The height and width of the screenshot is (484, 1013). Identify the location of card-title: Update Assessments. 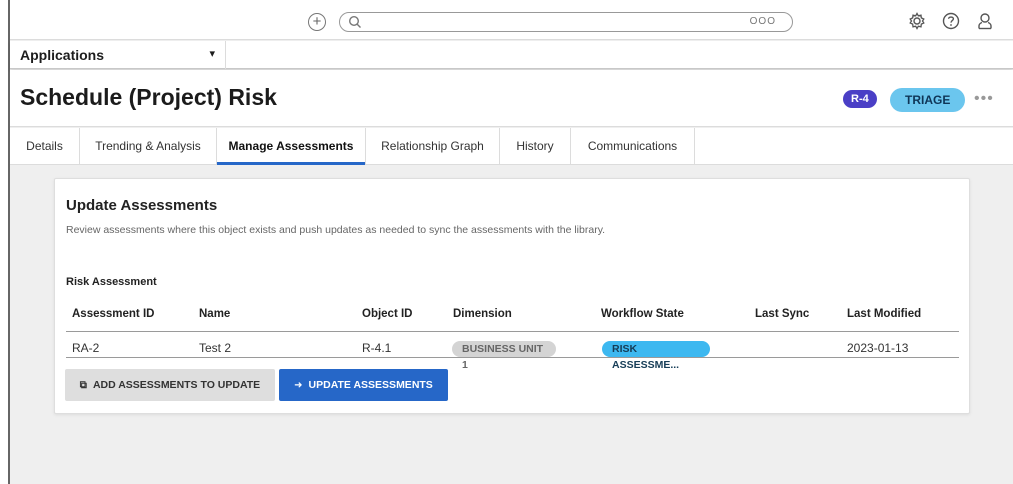
(142, 205).